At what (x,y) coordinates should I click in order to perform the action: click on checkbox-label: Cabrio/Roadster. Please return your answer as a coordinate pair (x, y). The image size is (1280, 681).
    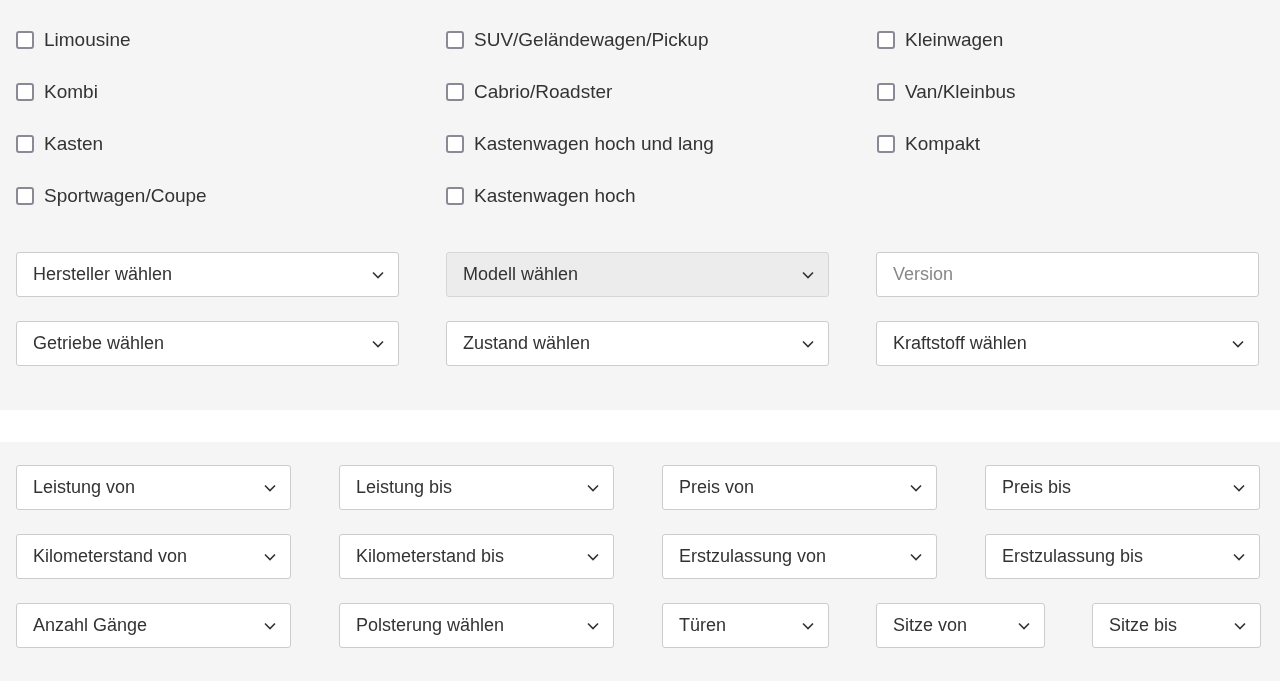
    Looking at the image, I should click on (543, 92).